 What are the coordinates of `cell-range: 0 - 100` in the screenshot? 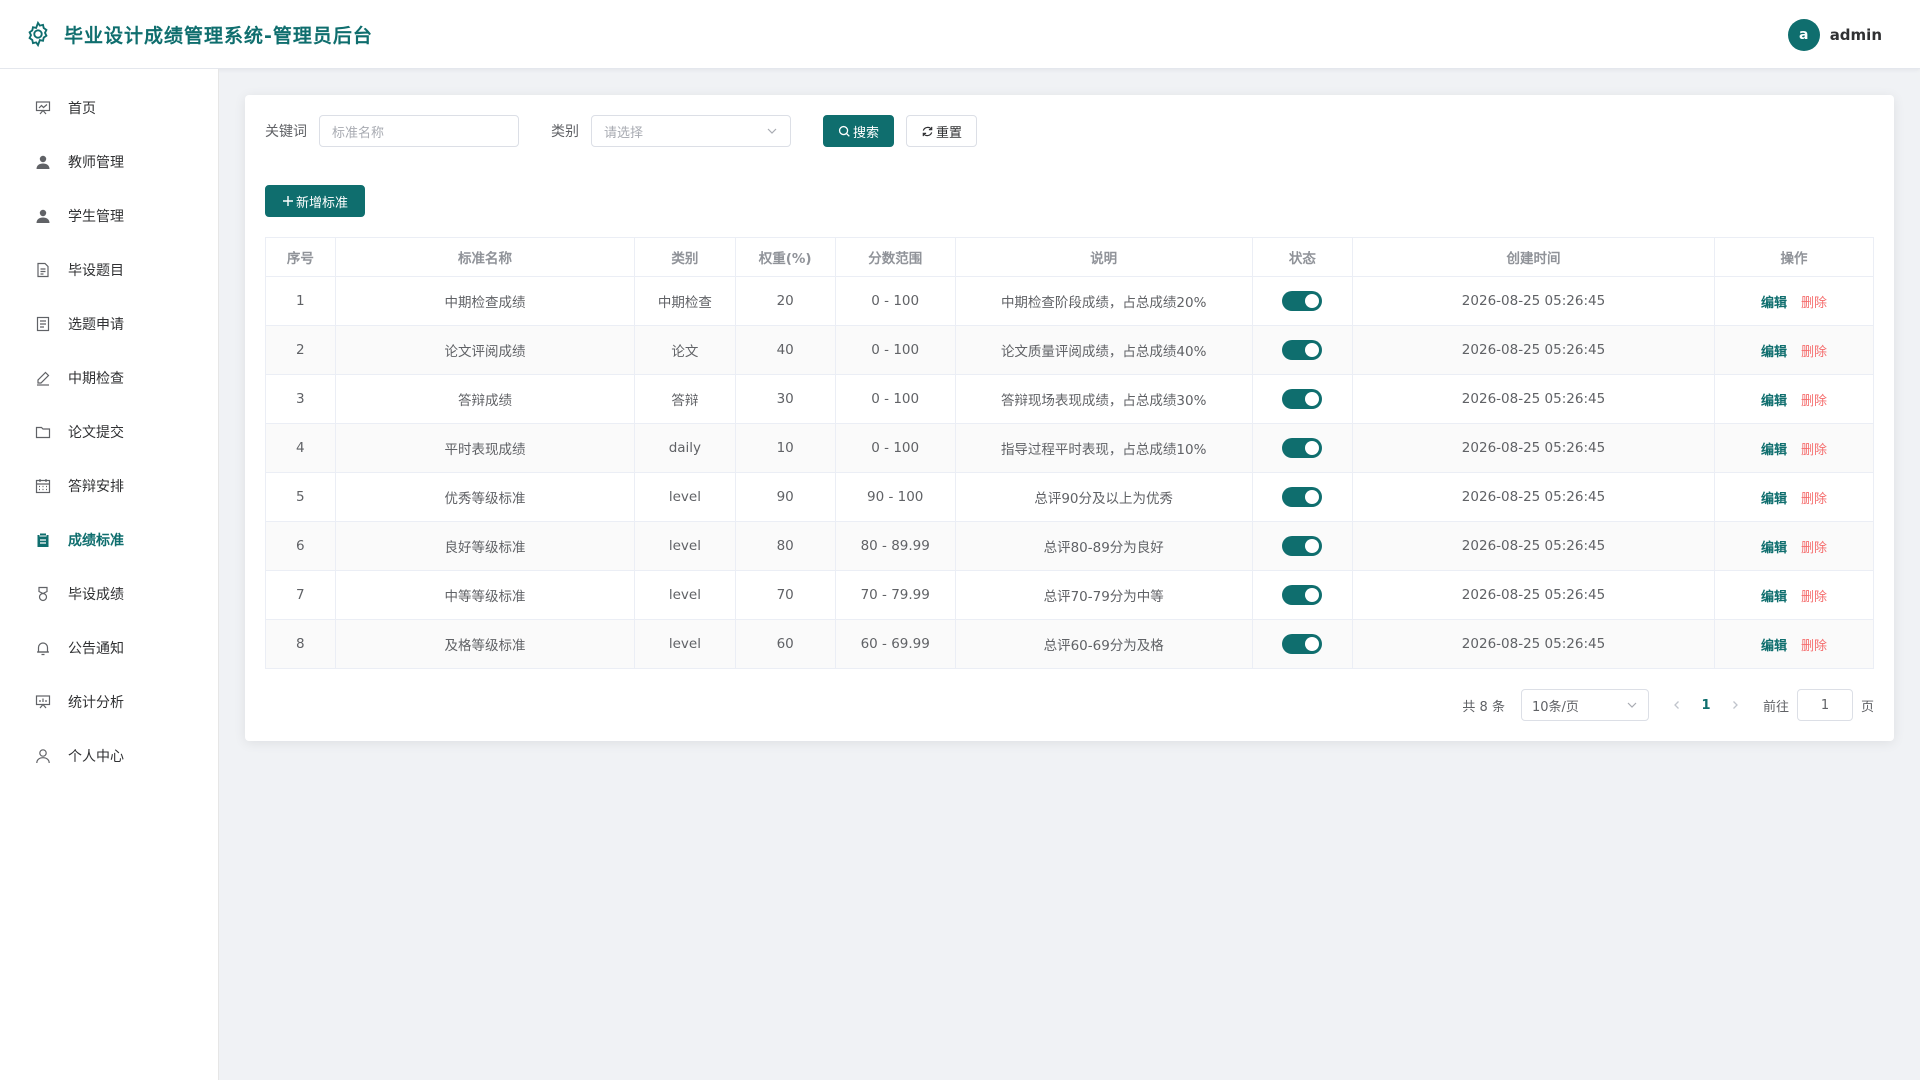 It's located at (895, 448).